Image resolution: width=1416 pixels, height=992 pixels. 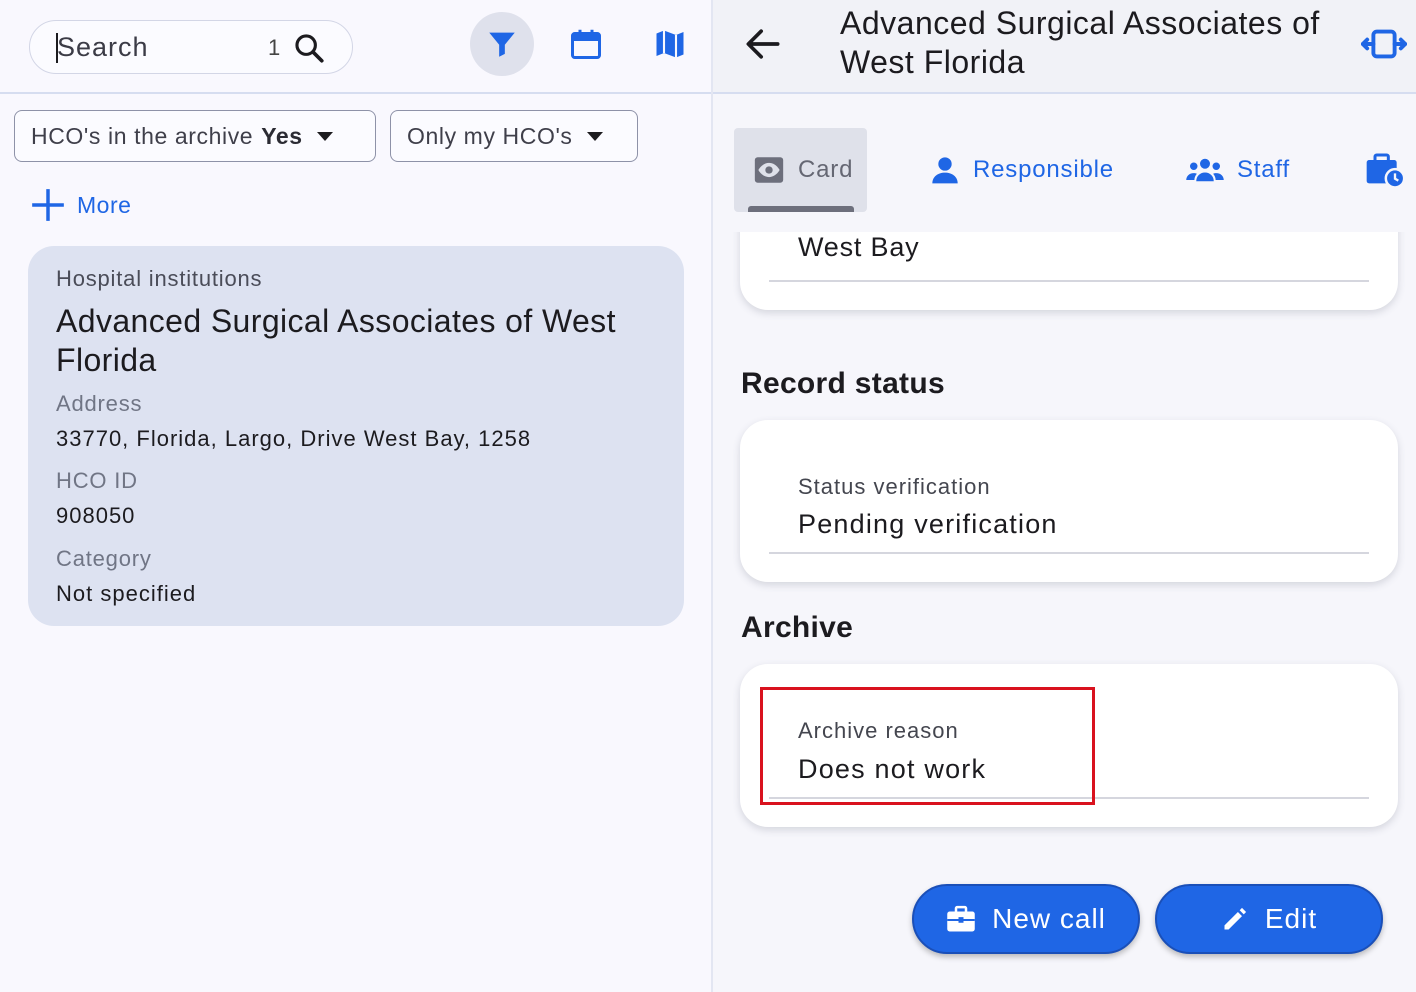 What do you see at coordinates (945, 170) in the screenshot?
I see `person-icon` at bounding box center [945, 170].